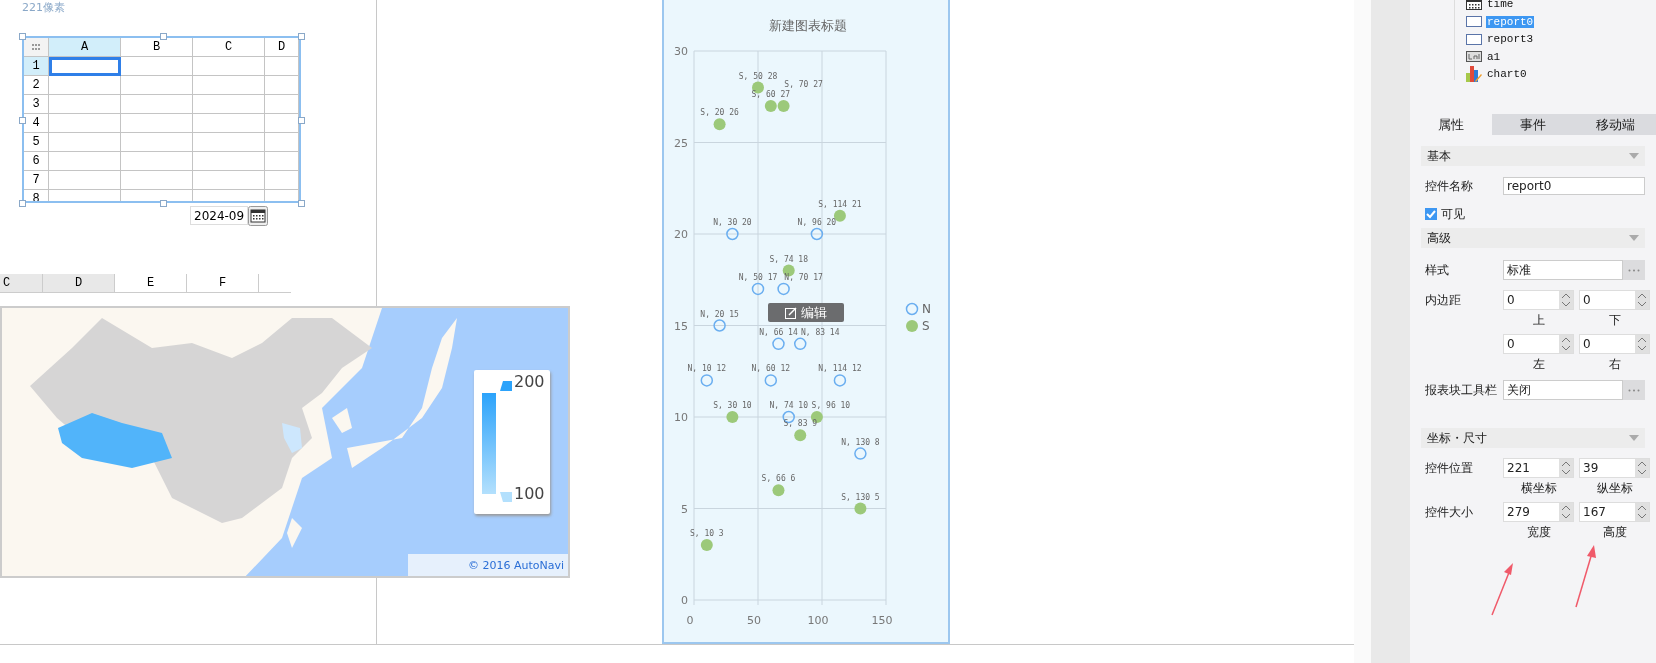  I want to click on number-field: 221, so click(1538, 468).